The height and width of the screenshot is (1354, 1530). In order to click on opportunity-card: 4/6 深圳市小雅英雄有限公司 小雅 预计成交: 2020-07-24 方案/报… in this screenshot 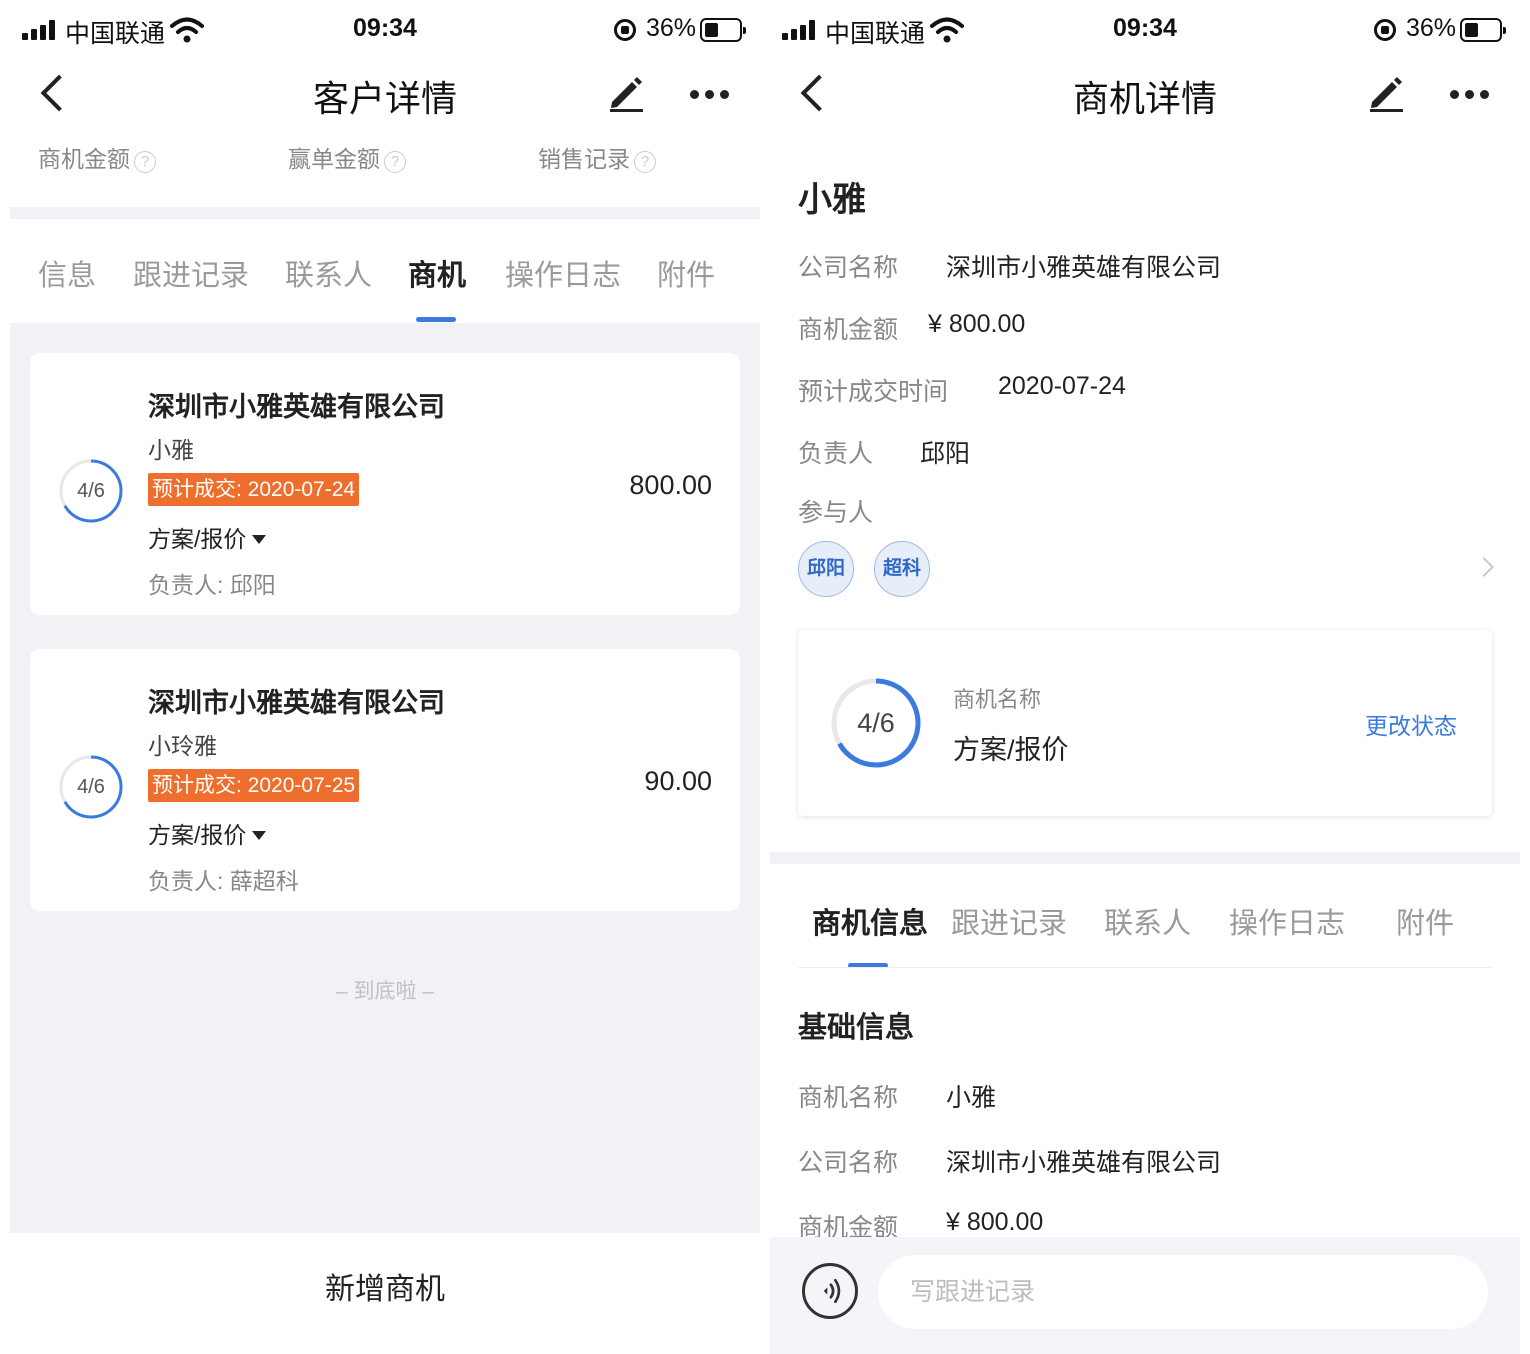, I will do `click(385, 484)`.